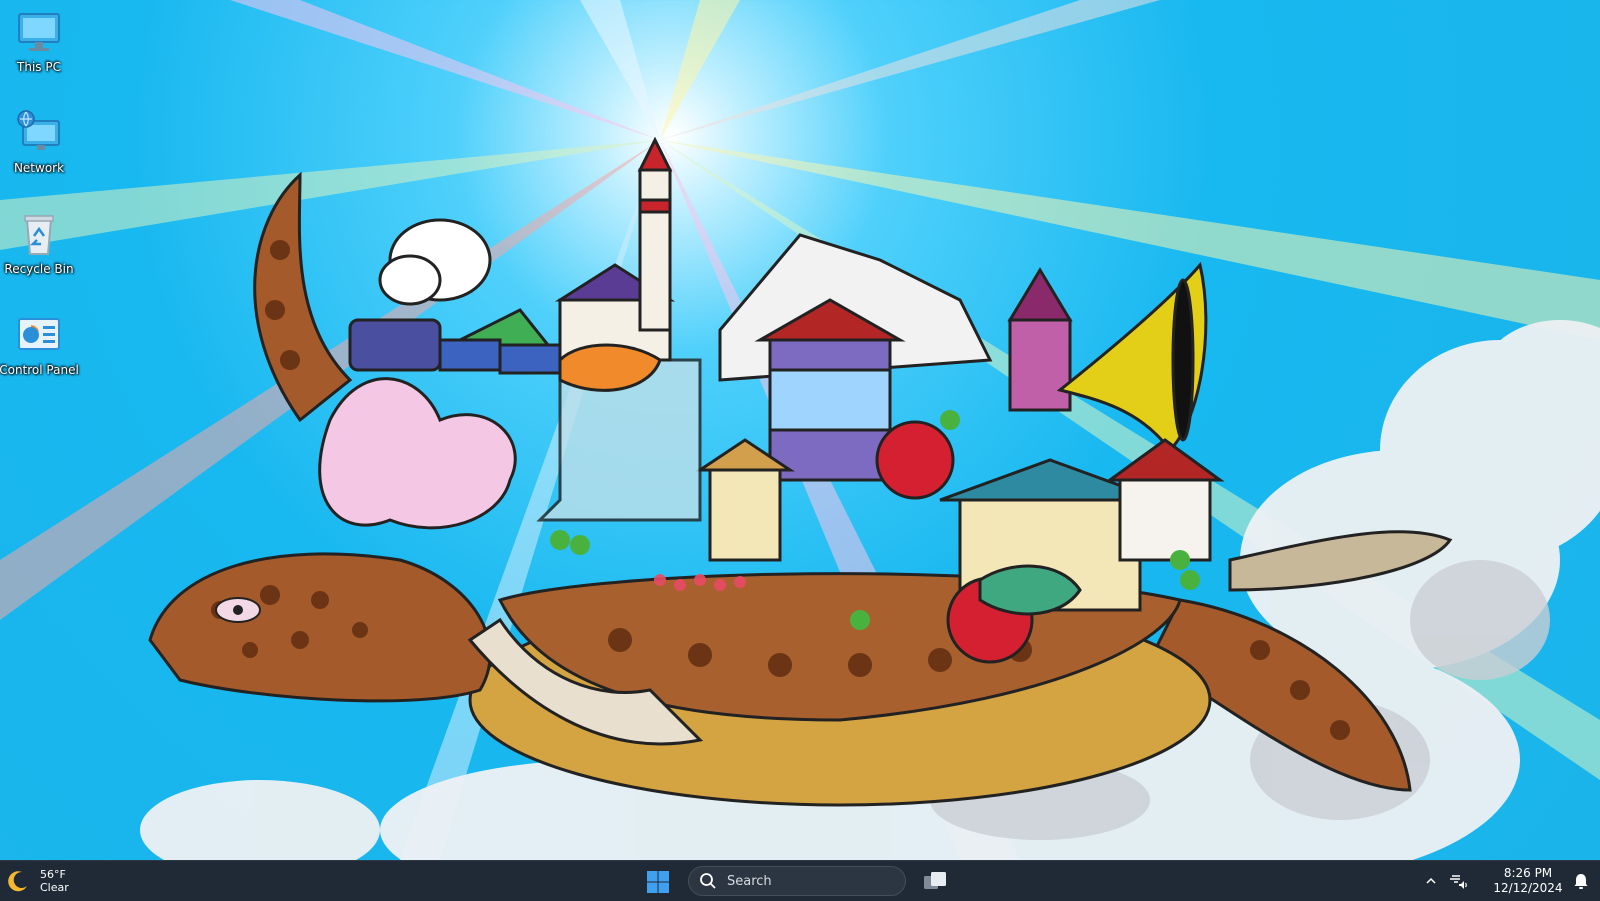  What do you see at coordinates (1528, 888) in the screenshot?
I see `clock-date: 12/12/2024` at bounding box center [1528, 888].